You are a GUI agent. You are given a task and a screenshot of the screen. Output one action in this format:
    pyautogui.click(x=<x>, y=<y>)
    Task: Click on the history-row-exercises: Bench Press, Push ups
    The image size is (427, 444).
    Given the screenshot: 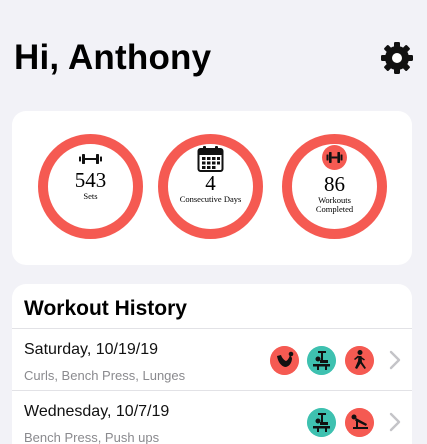 What is the action you would take?
    pyautogui.click(x=92, y=437)
    